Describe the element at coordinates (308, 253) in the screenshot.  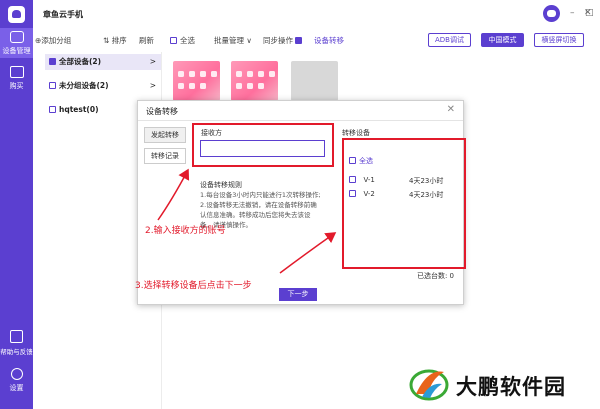
I see `arrow-to-devices` at that location.